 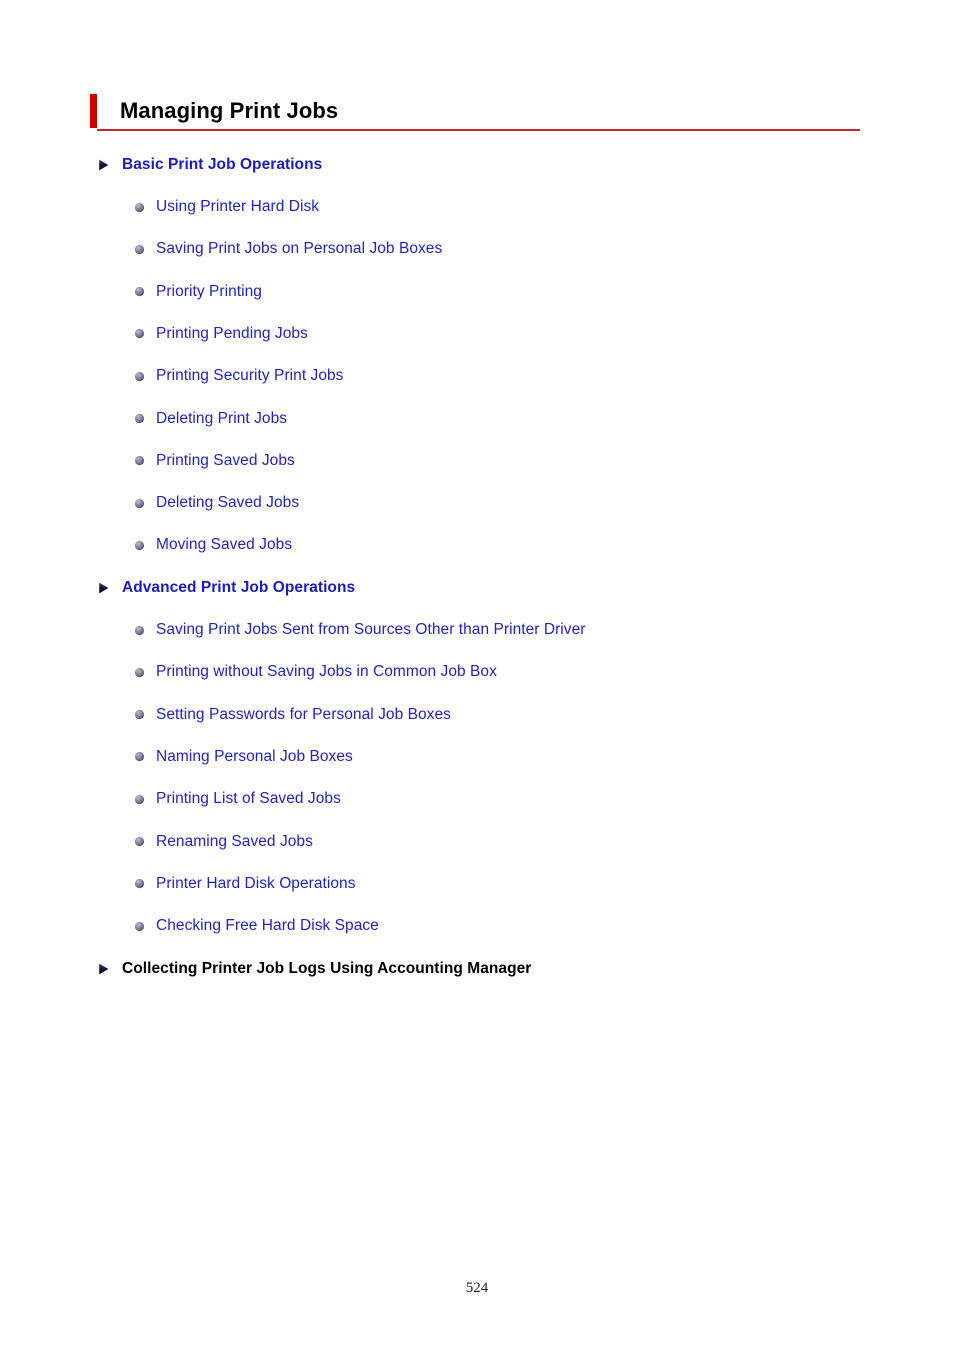 I want to click on toc-link-item: Using Printer Hard Disk, so click(x=226, y=207).